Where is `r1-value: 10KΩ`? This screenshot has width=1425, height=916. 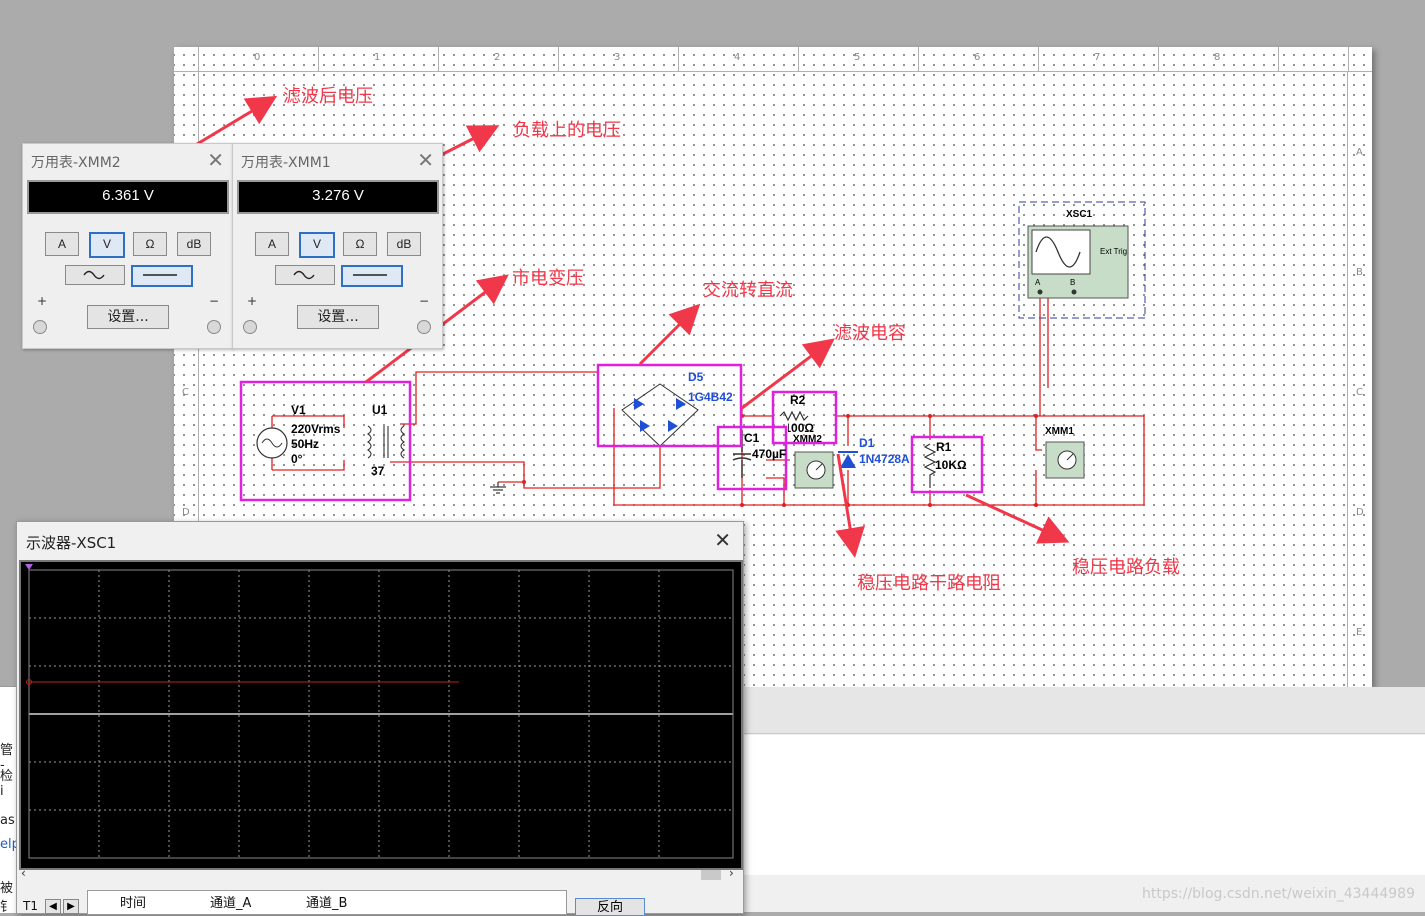 r1-value: 10KΩ is located at coordinates (951, 465).